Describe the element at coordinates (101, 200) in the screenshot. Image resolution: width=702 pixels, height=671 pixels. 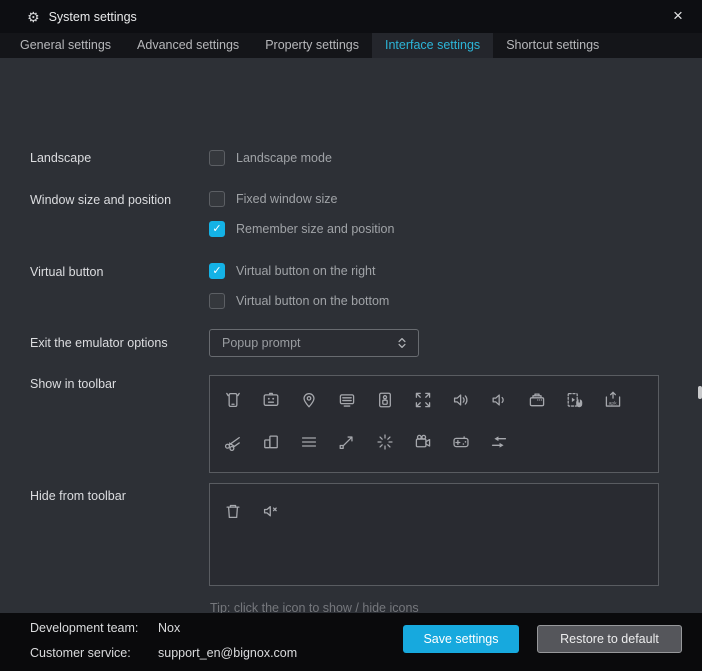
I see `window-size-label: Window size and position` at that location.